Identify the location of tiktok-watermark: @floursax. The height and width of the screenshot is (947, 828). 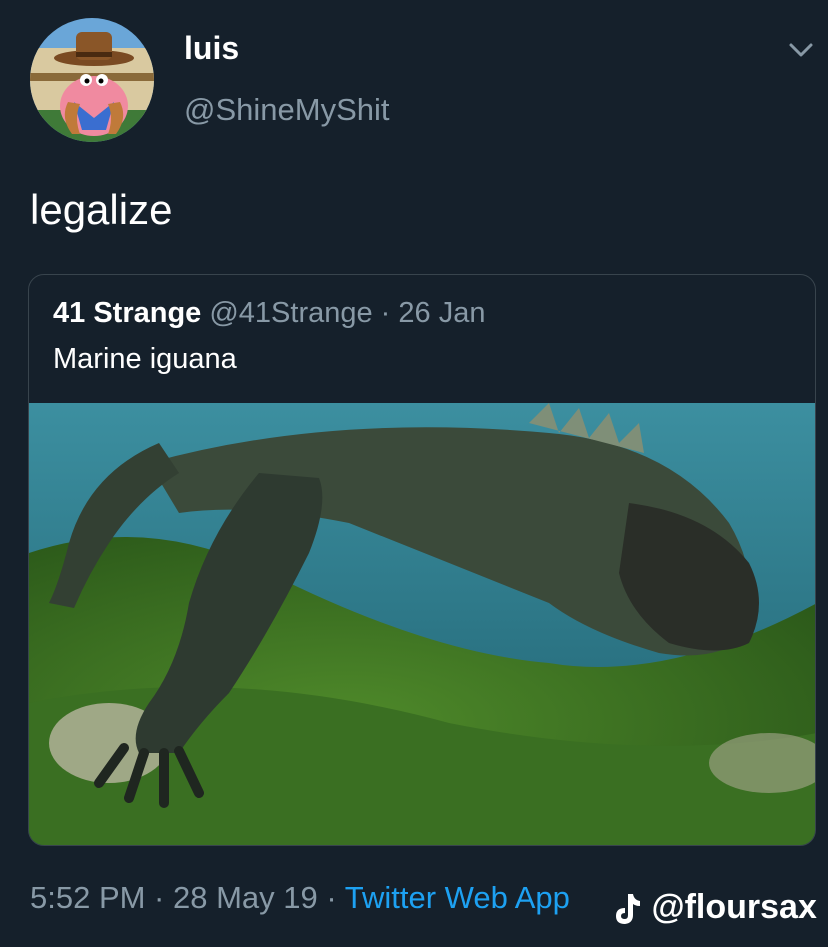
(714, 907).